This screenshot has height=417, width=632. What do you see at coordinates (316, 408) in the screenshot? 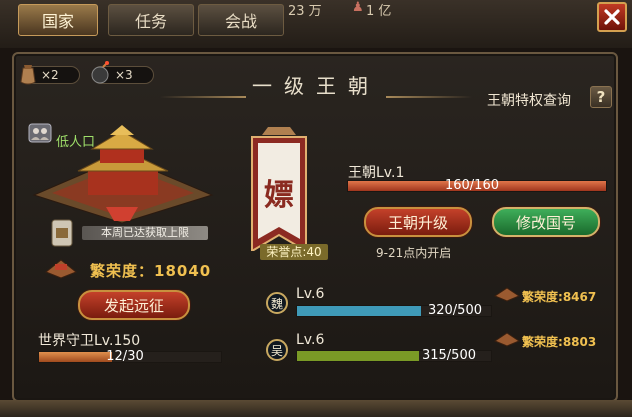
I see `bottom-strip` at bounding box center [316, 408].